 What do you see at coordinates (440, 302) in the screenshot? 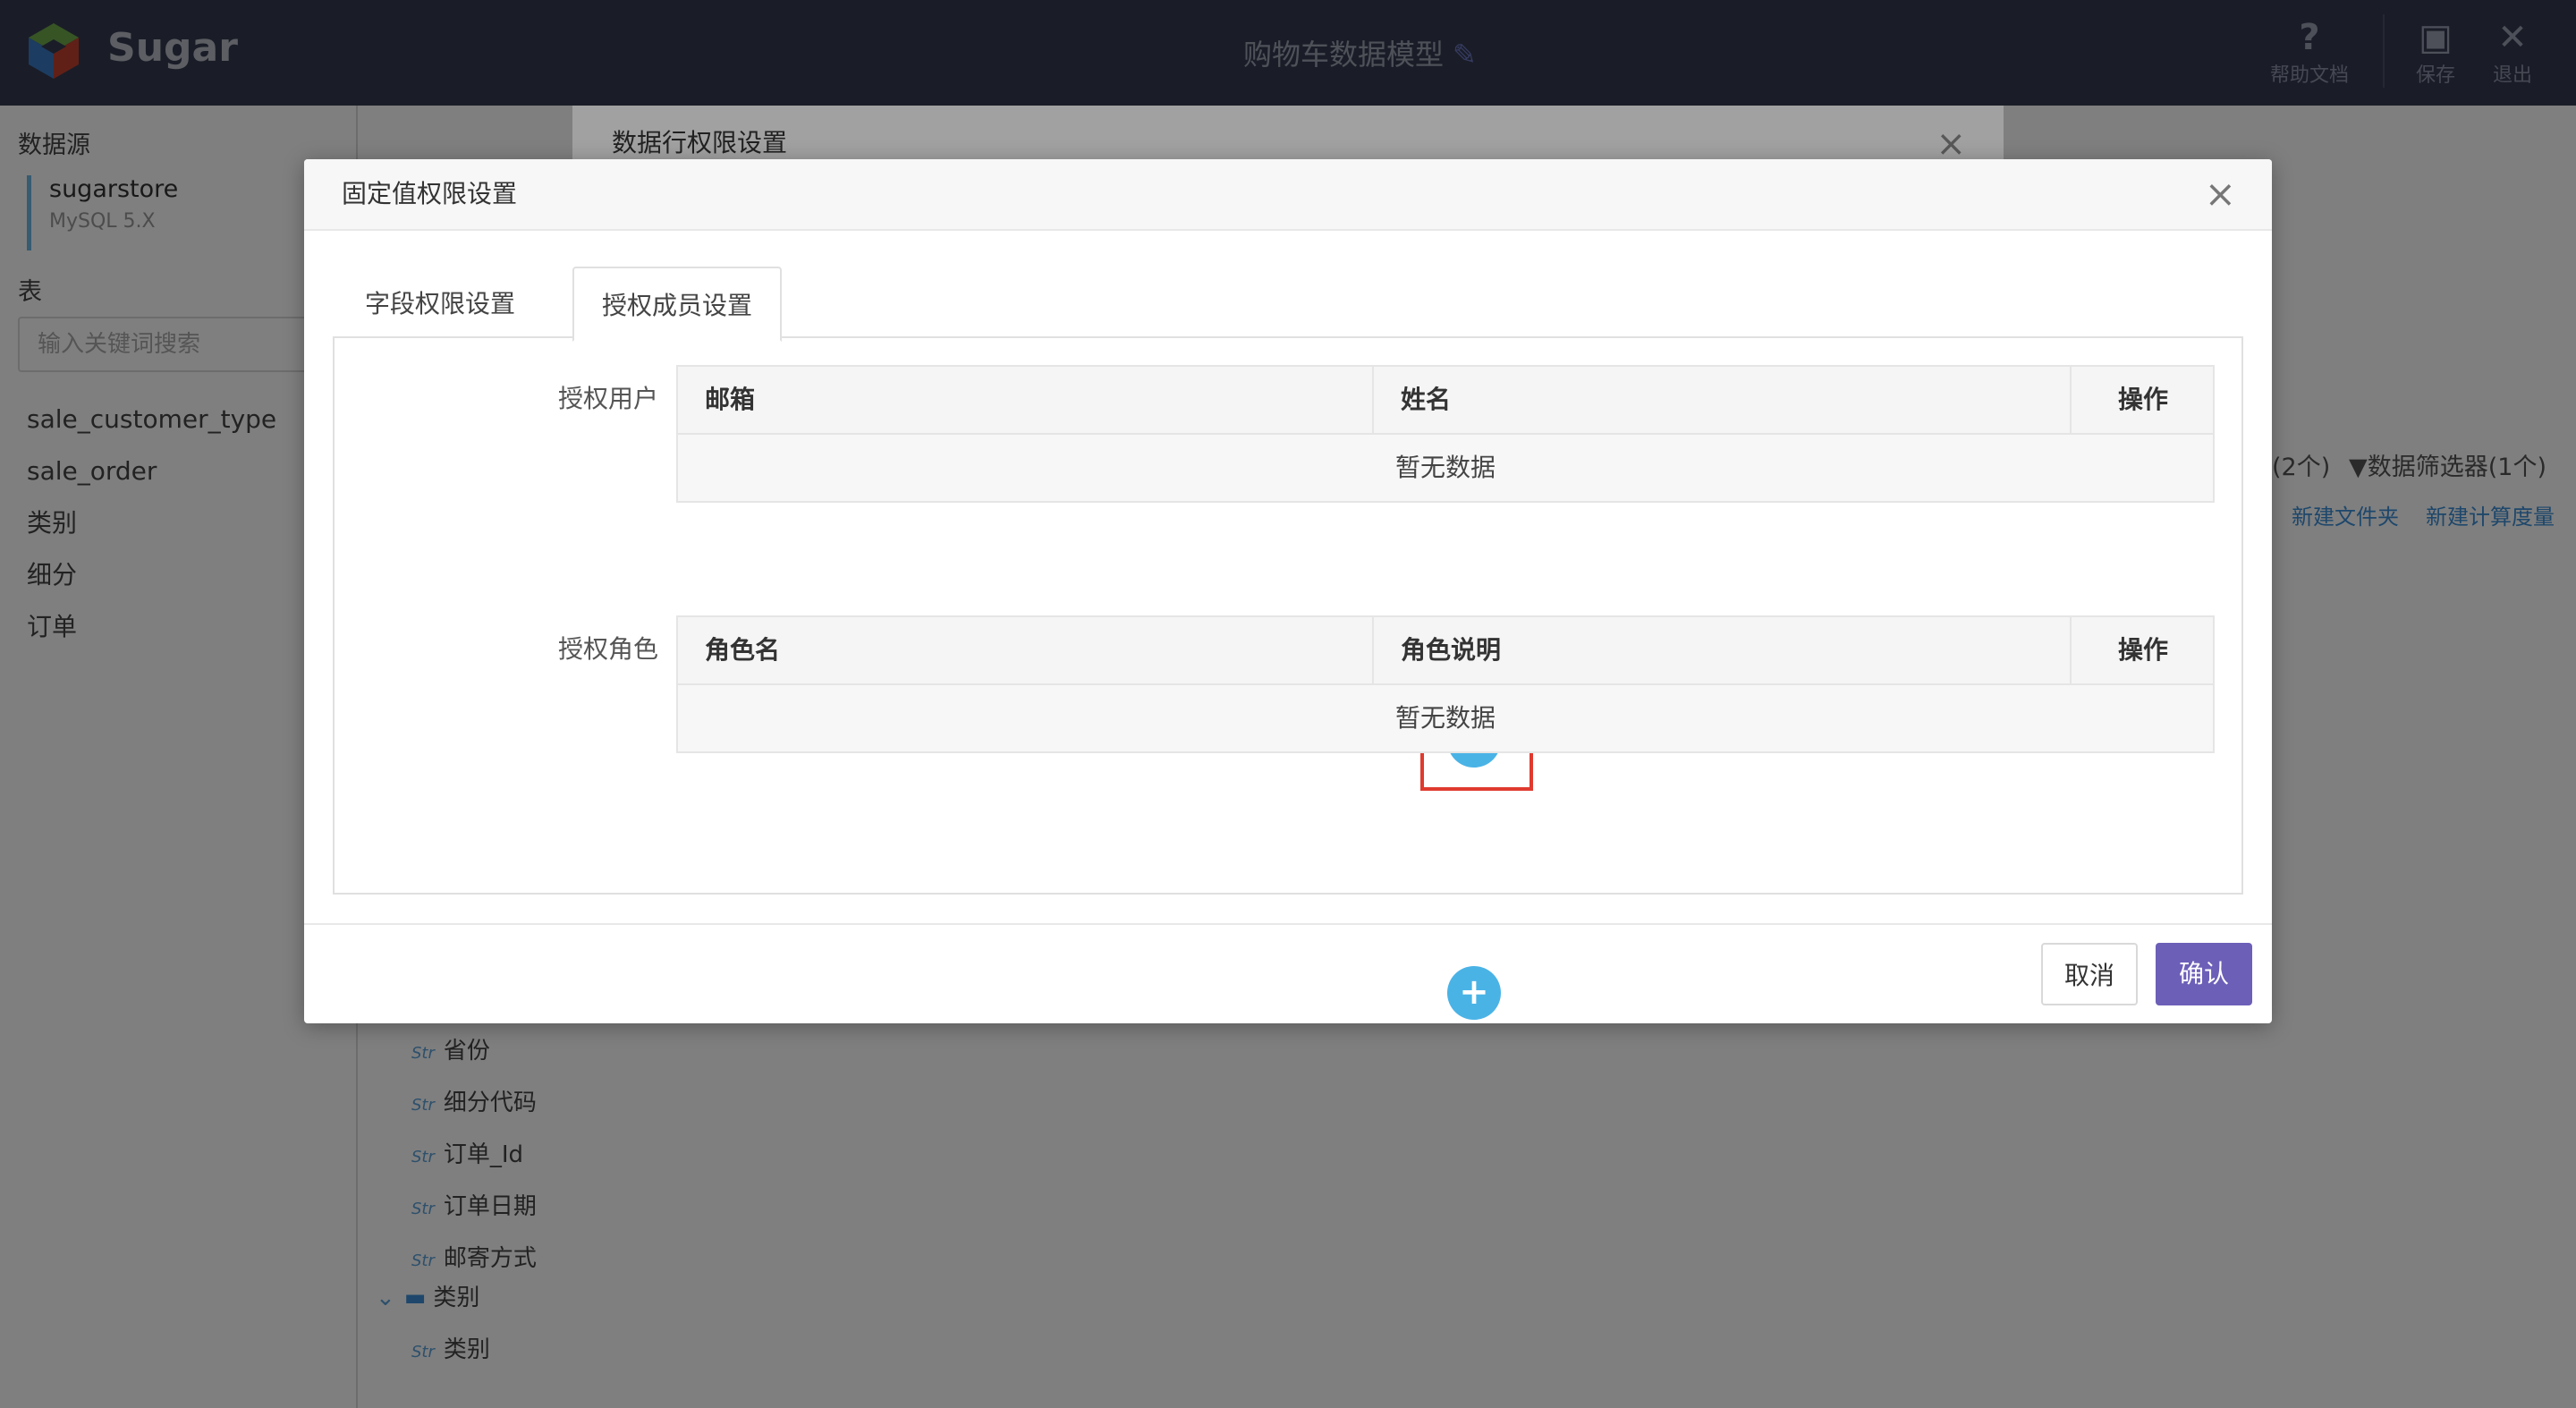
I see `tab-field-permission: 字段权限设置` at bounding box center [440, 302].